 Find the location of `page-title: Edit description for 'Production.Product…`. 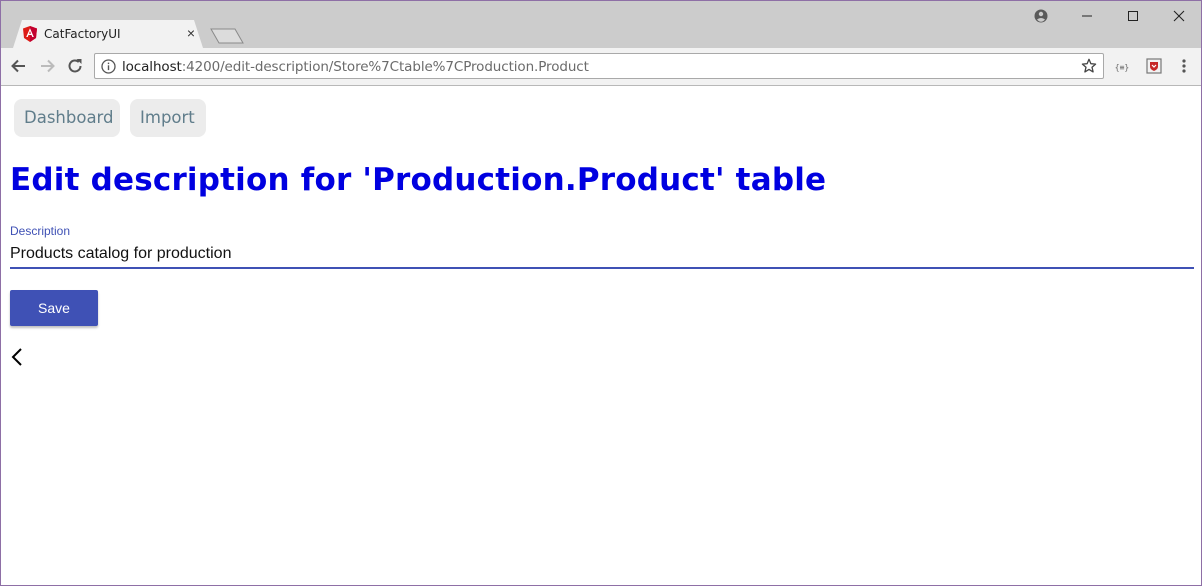

page-title: Edit description for 'Production.Product… is located at coordinates (418, 180).